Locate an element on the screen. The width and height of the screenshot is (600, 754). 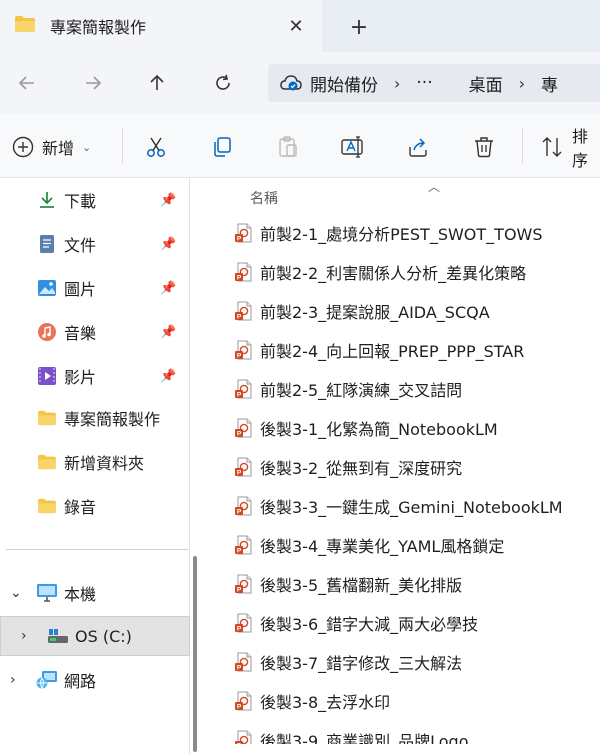
scissors-icon is located at coordinates (156, 147).